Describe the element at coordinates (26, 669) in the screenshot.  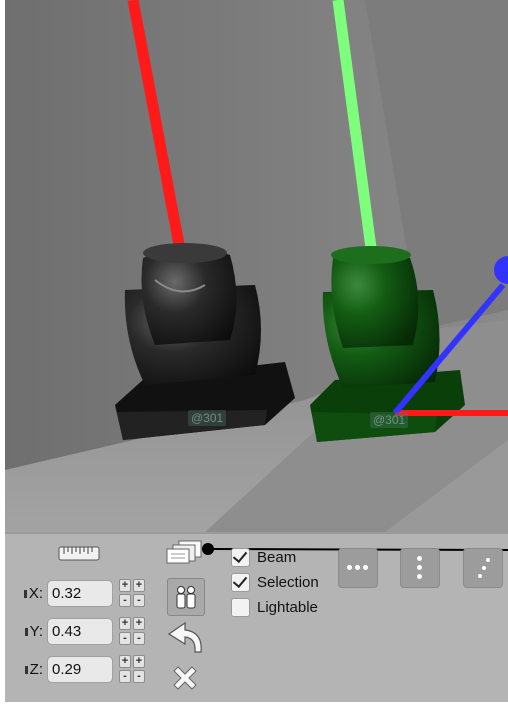
I see `z-label: Z:` at that location.